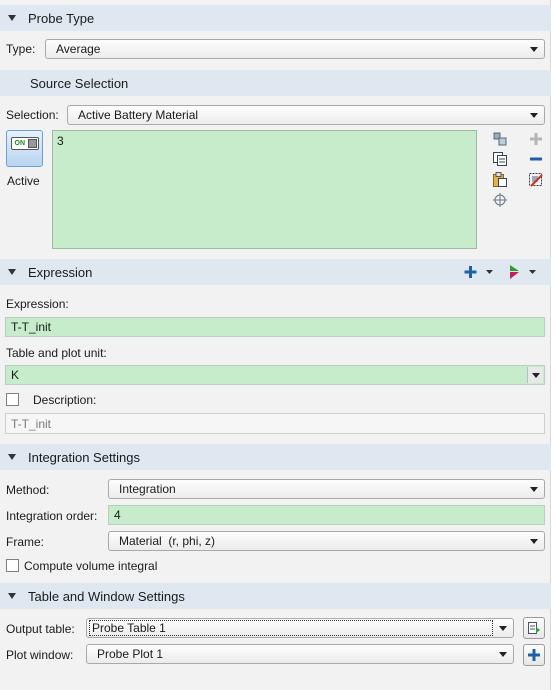 This screenshot has height=690, width=556. I want to click on type-select: Average, so click(295, 49).